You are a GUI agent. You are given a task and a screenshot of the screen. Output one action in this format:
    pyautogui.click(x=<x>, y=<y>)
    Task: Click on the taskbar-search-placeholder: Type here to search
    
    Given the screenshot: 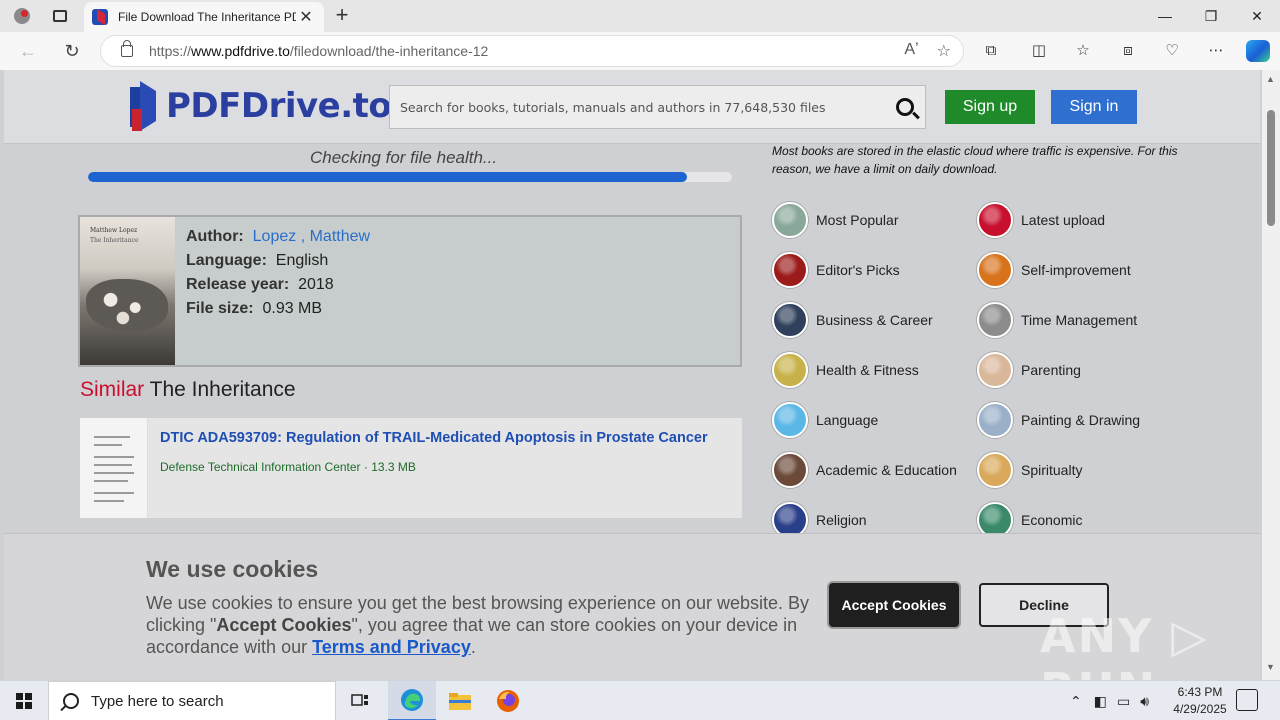 What is the action you would take?
    pyautogui.click(x=157, y=701)
    